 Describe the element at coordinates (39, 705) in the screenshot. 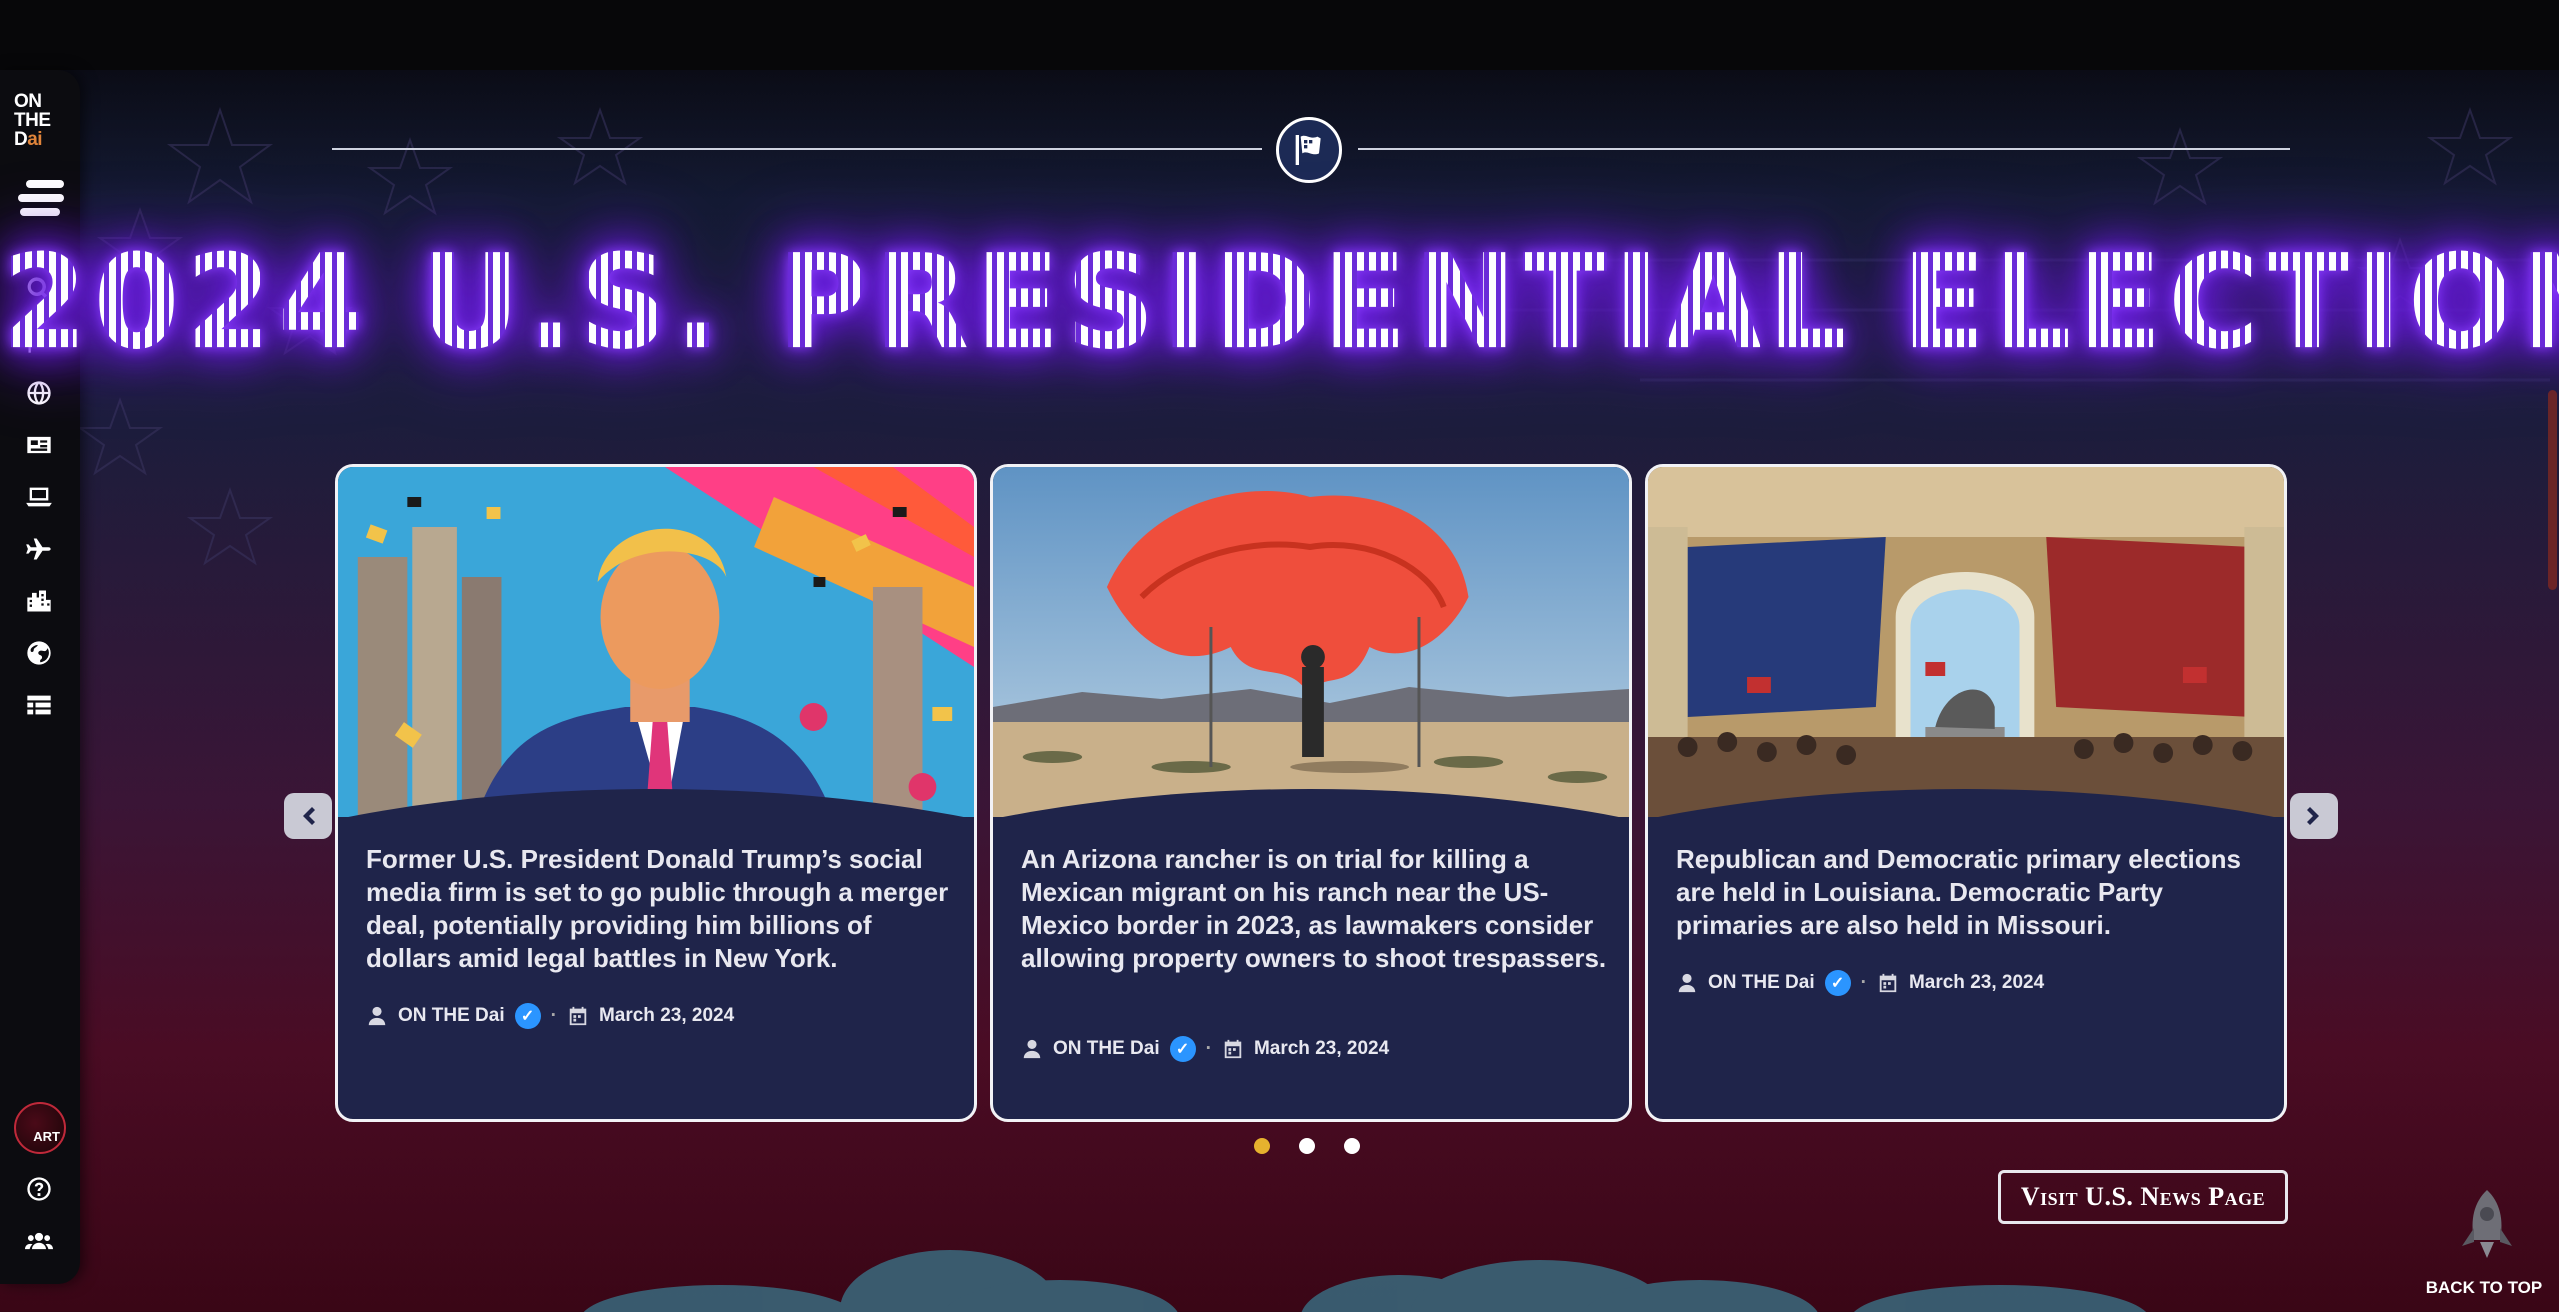

I see `table-list-icon` at that location.